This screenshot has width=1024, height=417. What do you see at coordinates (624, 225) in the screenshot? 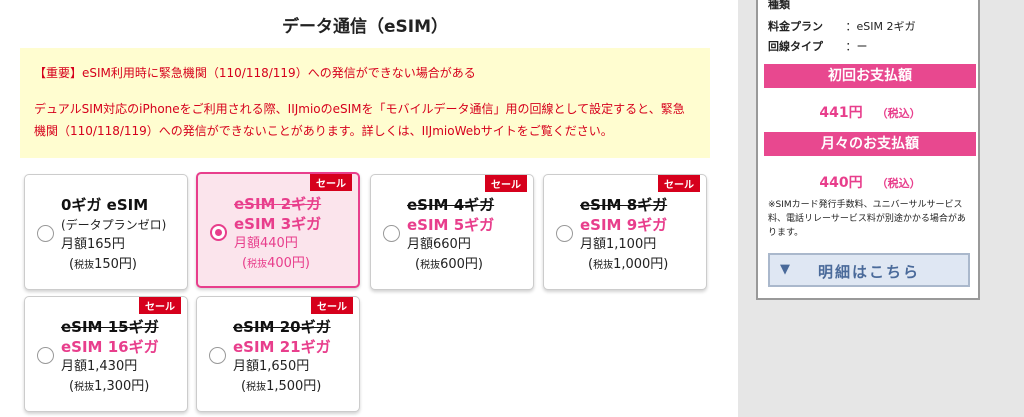
I see `plan-new-name: eSIM 9ギガ` at bounding box center [624, 225].